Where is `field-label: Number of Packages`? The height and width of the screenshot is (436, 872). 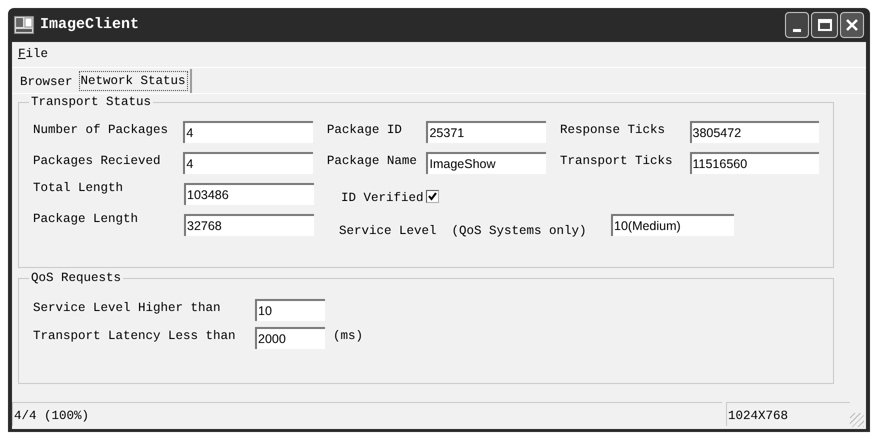
field-label: Number of Packages is located at coordinates (101, 130).